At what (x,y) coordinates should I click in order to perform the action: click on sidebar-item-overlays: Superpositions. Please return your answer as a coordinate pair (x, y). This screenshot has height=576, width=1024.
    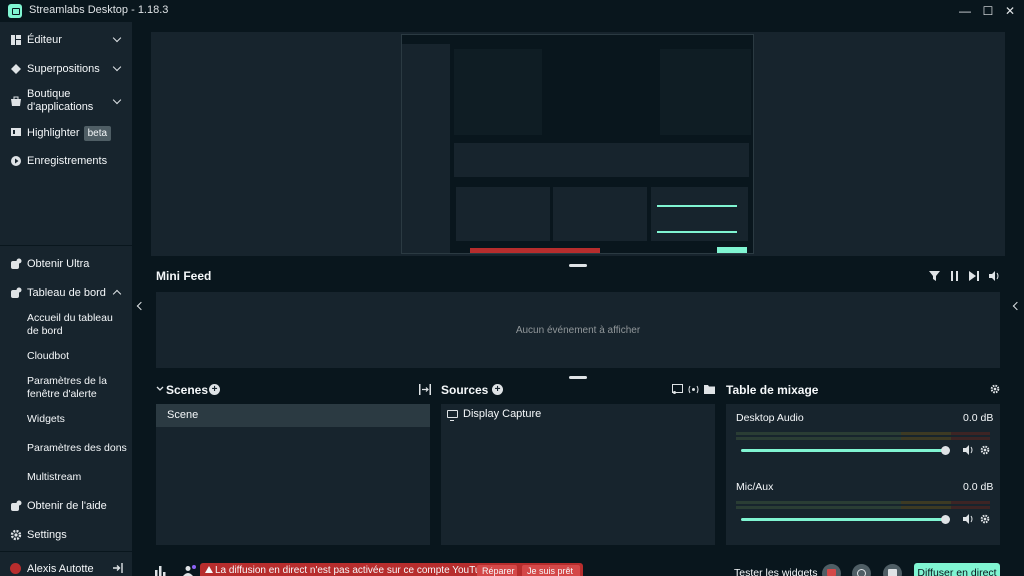
    Looking at the image, I should click on (66, 69).